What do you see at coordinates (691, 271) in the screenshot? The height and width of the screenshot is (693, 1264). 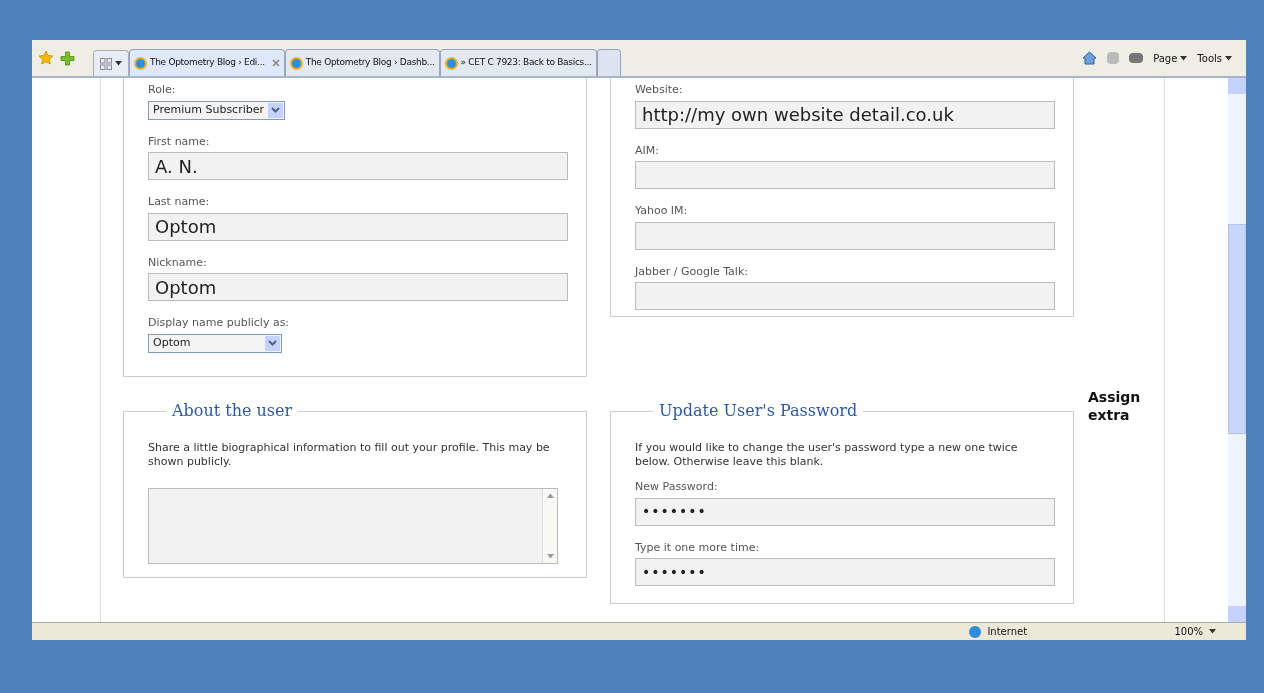 I see `field-label: Jabber / Google Talk:` at bounding box center [691, 271].